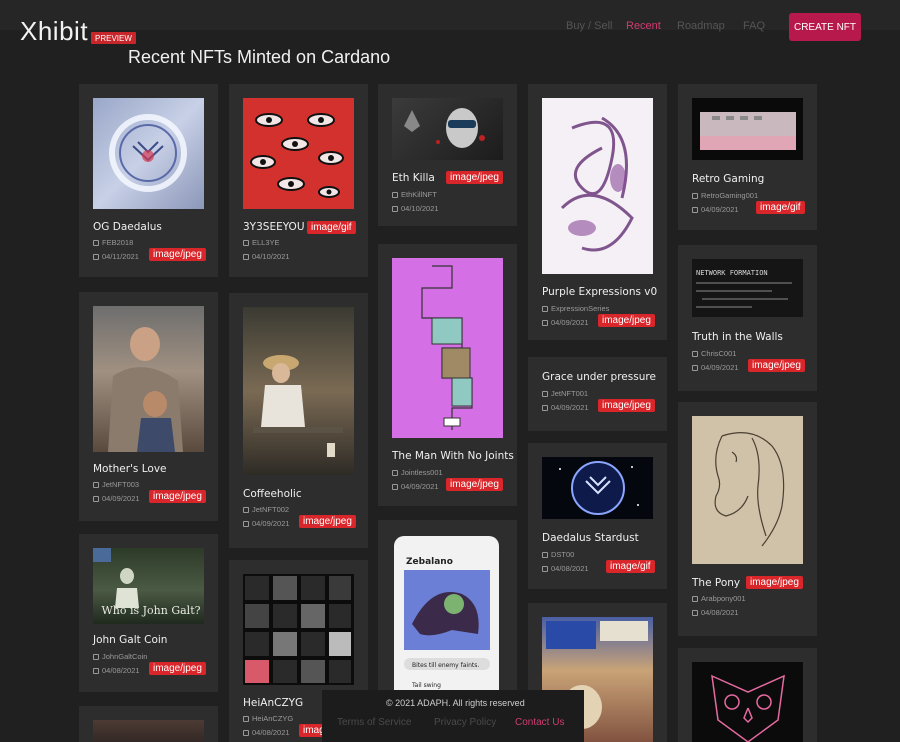  Describe the element at coordinates (374, 722) in the screenshot. I see `terms-link: Terms of Service` at that location.